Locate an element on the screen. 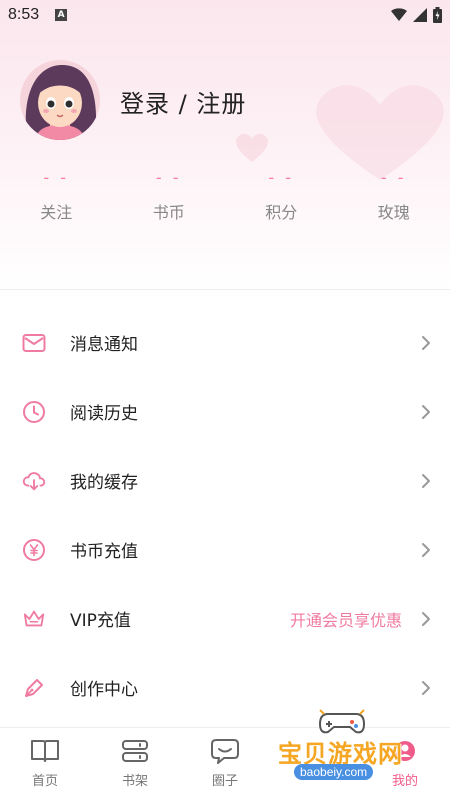 This screenshot has height=800, width=450. stat-follow: - - 关注 is located at coordinates (56, 200).